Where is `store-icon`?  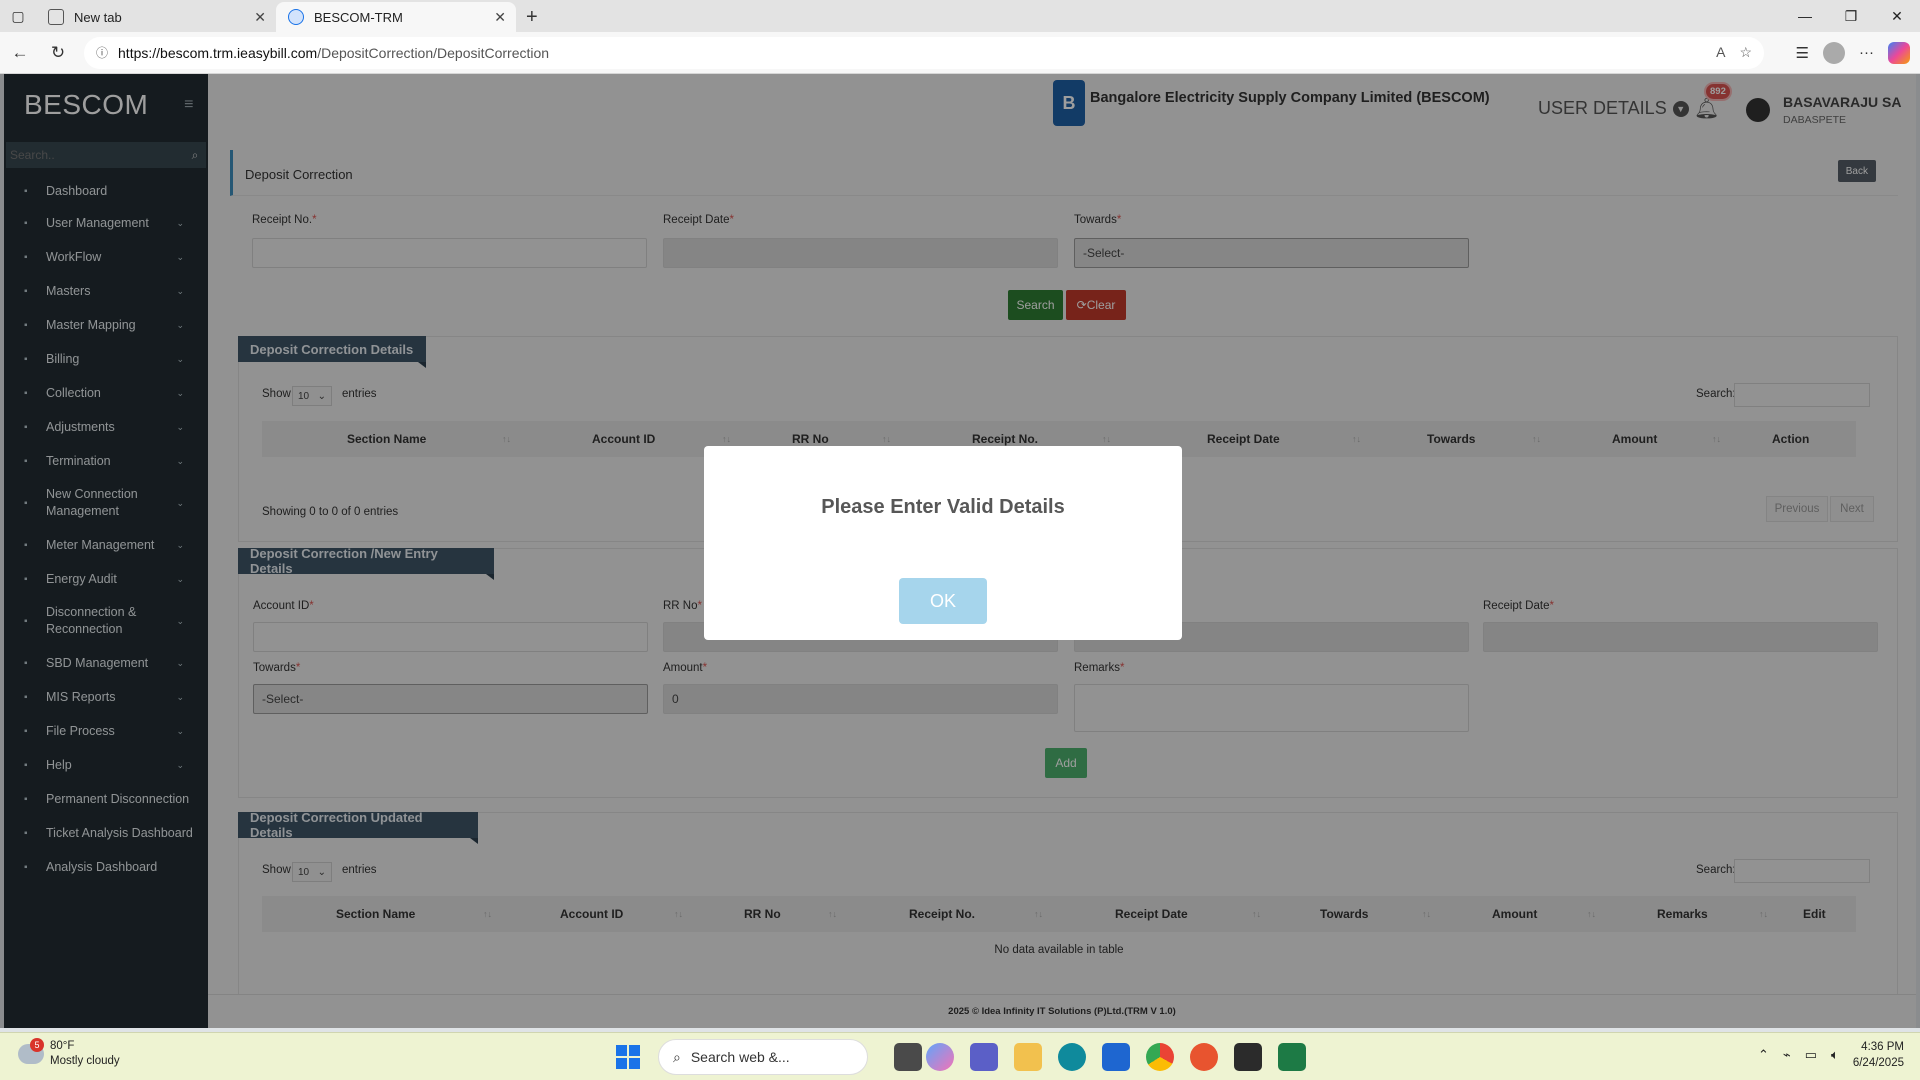 store-icon is located at coordinates (1116, 1057).